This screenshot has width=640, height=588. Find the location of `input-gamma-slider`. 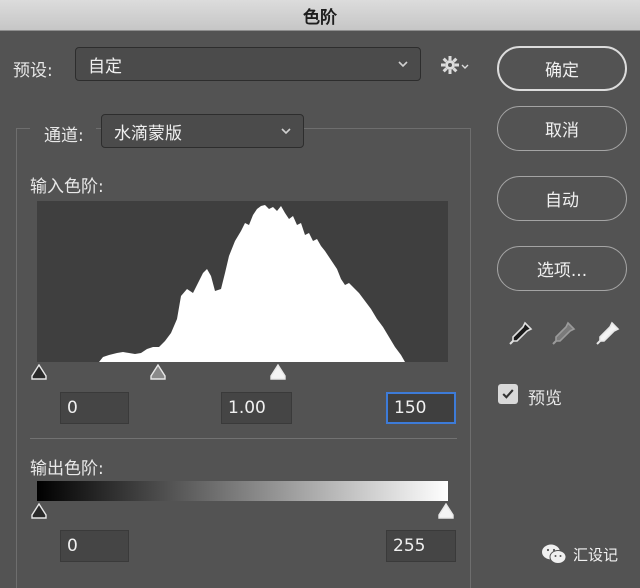

input-gamma-slider is located at coordinates (158, 372).